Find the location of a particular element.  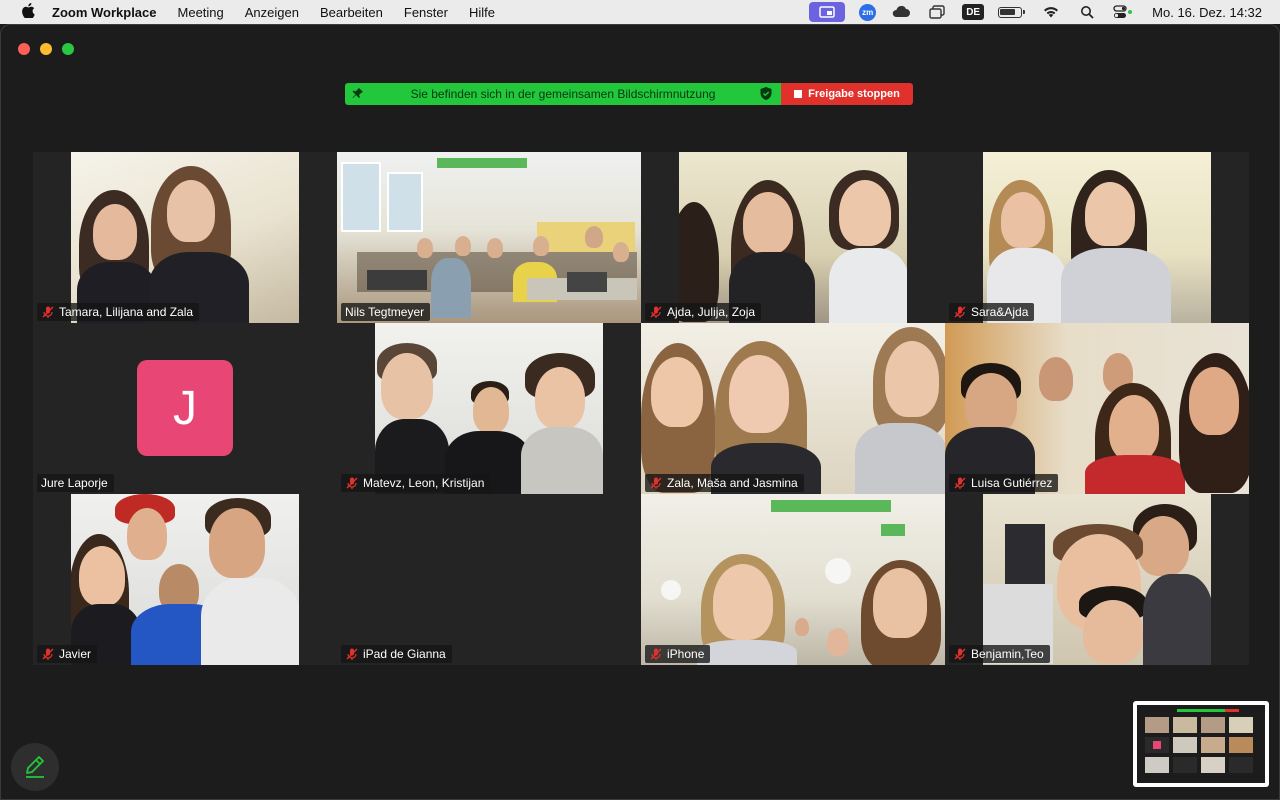

participant-tile: Matevz, Leon, Kristijan is located at coordinates (489, 408).